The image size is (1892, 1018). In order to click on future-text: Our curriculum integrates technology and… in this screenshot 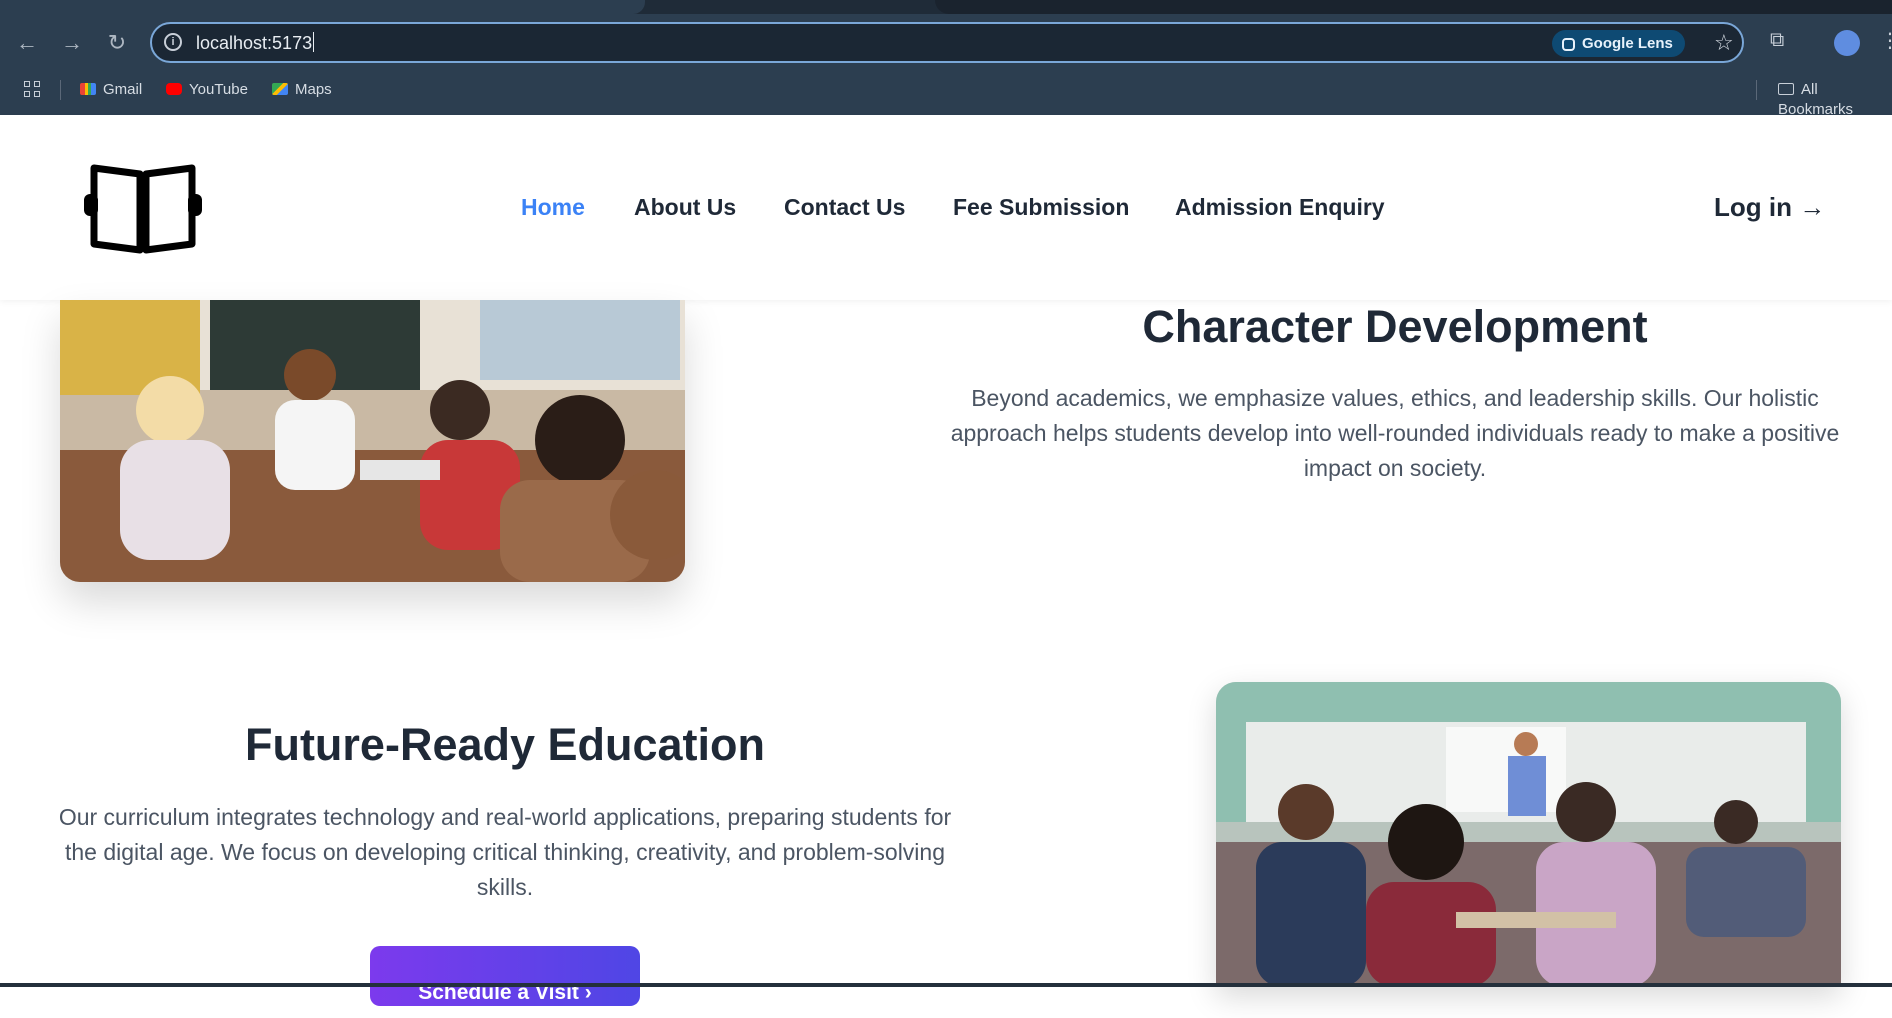, I will do `click(505, 852)`.